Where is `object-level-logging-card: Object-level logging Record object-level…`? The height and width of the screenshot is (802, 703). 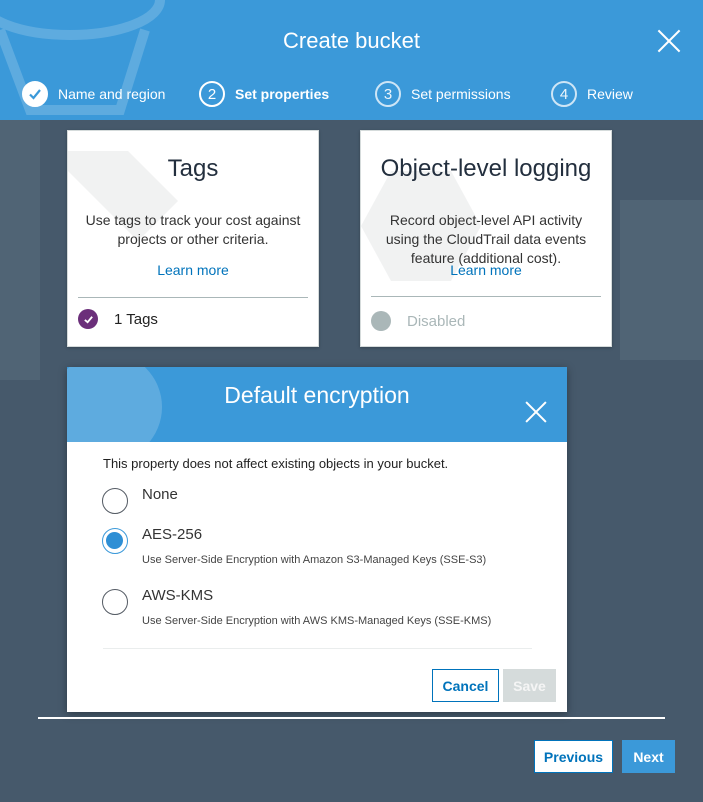
object-level-logging-card: Object-level logging Record object-level… is located at coordinates (486, 238).